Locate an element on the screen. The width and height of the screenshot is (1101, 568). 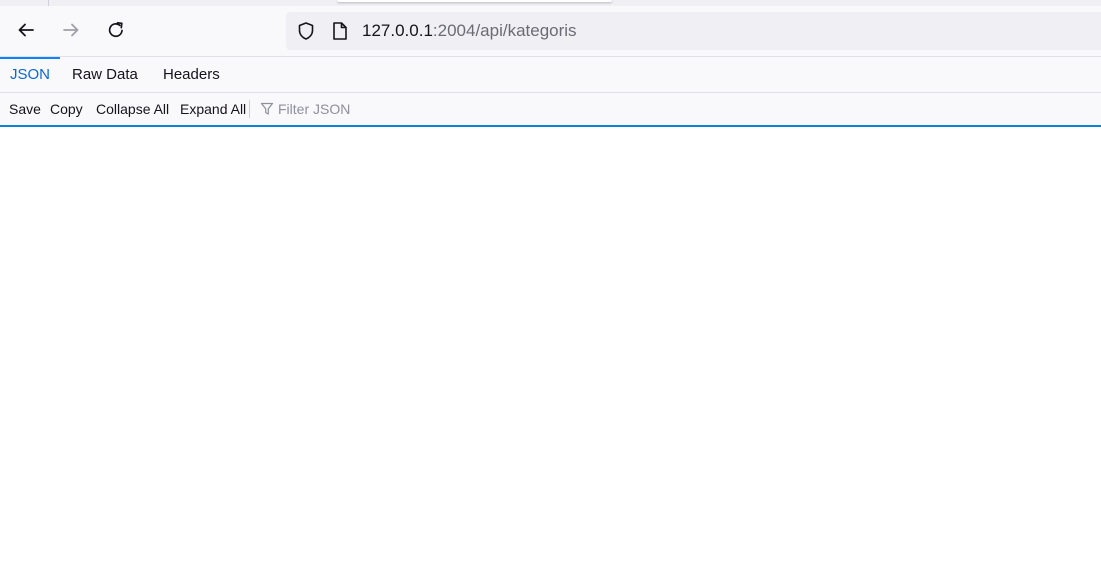
copy-button: Copy is located at coordinates (66, 109).